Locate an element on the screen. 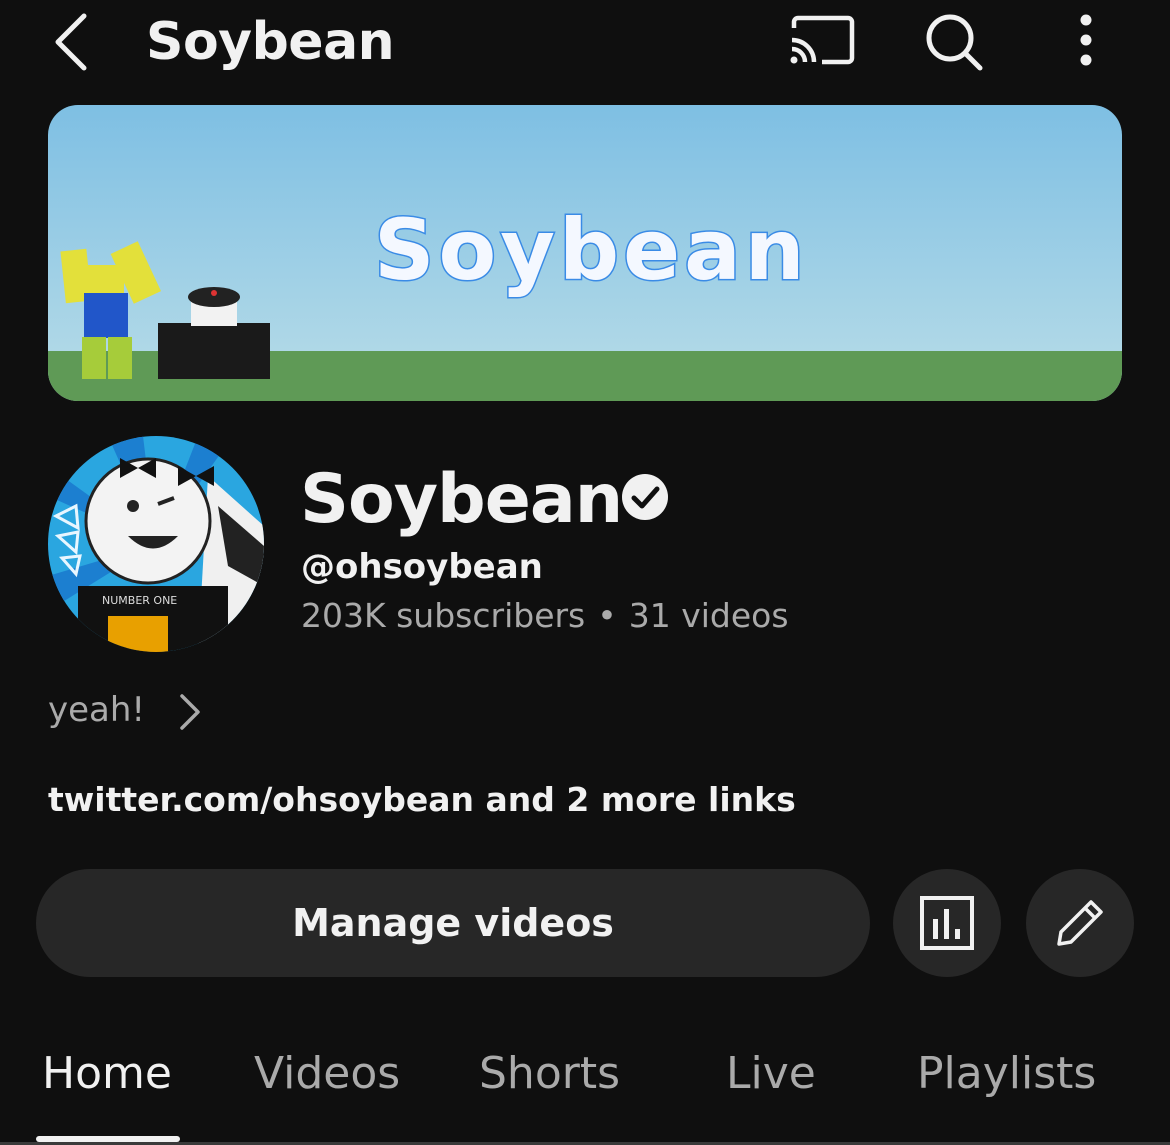 The height and width of the screenshot is (1145, 1170). pencil-icon is located at coordinates (1080, 923).